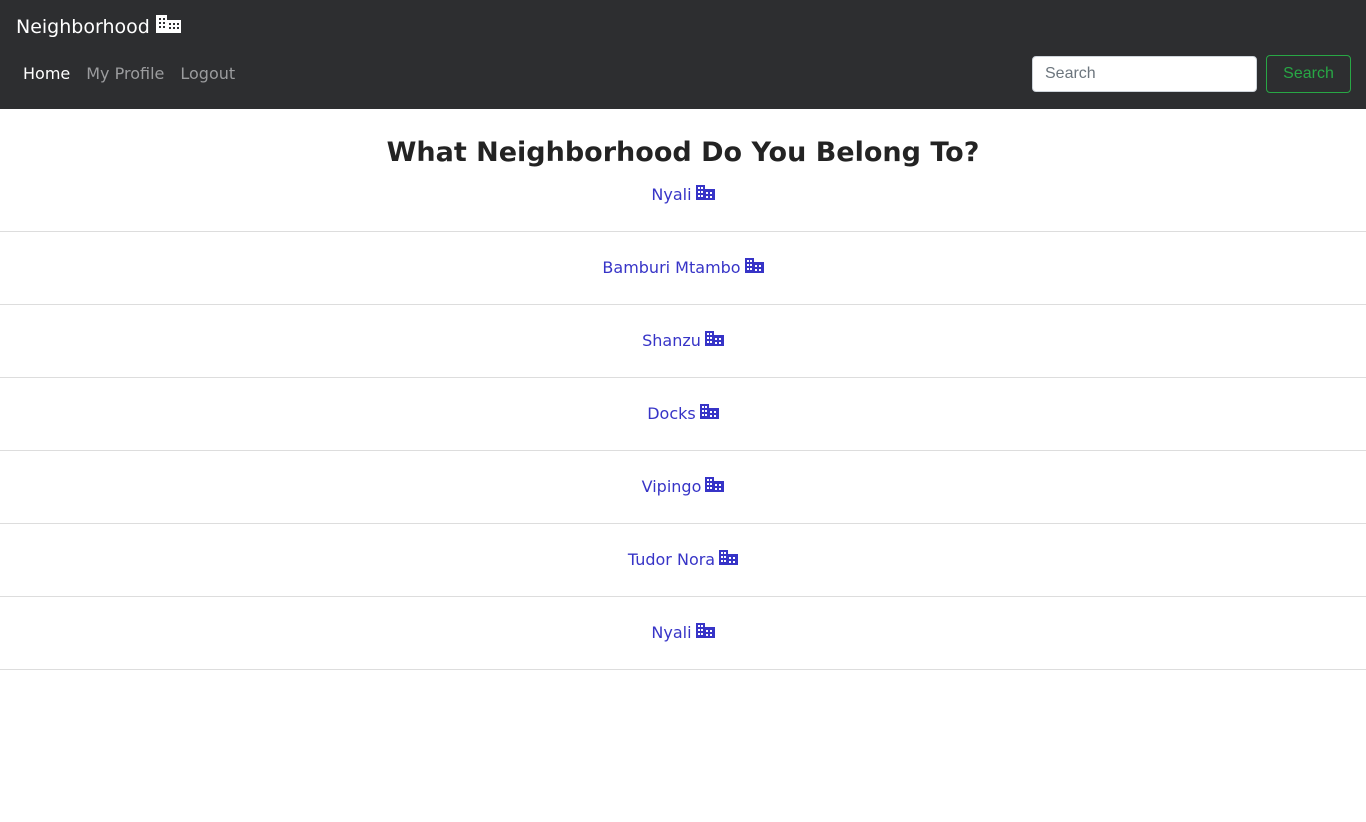 This screenshot has width=1366, height=822. I want to click on neighborhood-name: Bamburi Mtambo, so click(671, 267).